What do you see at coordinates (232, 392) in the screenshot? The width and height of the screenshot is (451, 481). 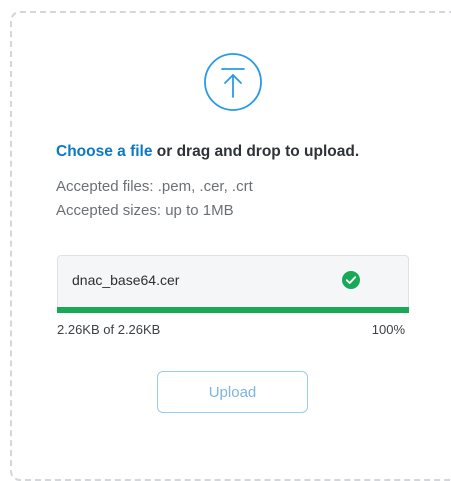 I see `upload-button: Upload` at bounding box center [232, 392].